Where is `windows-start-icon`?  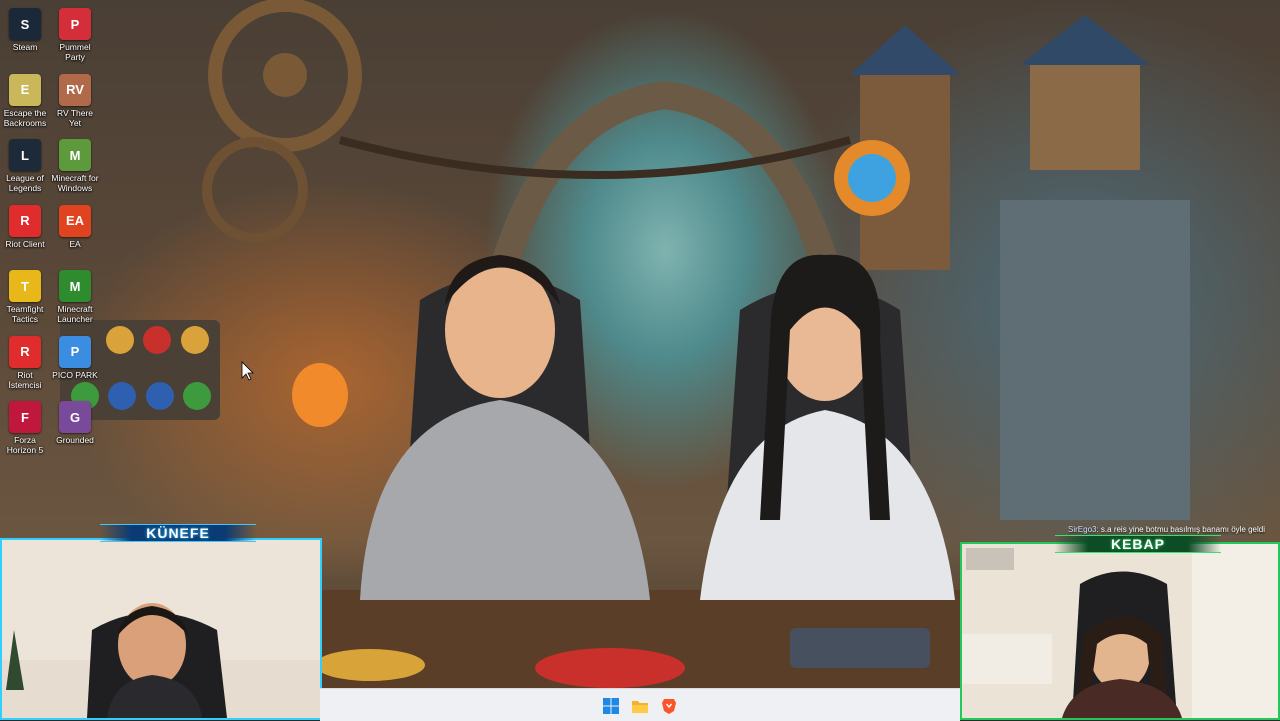 windows-start-icon is located at coordinates (611, 706).